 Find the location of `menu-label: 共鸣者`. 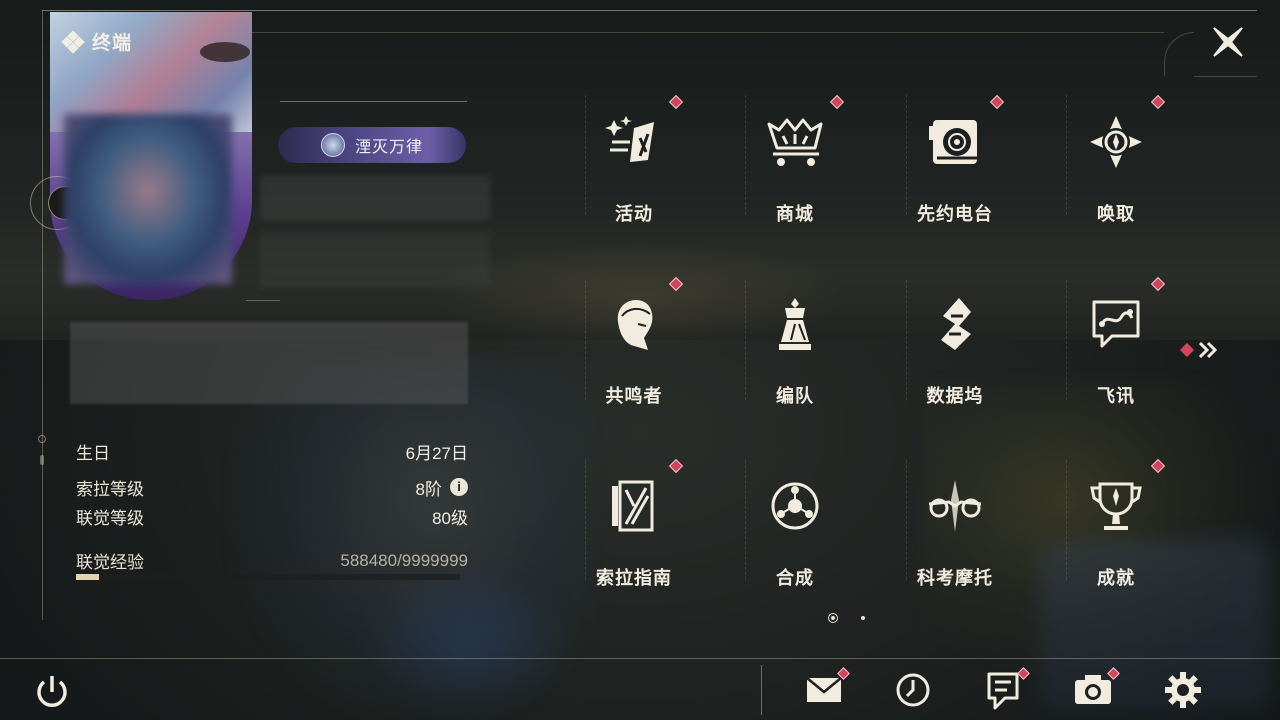

menu-label: 共鸣者 is located at coordinates (634, 396).